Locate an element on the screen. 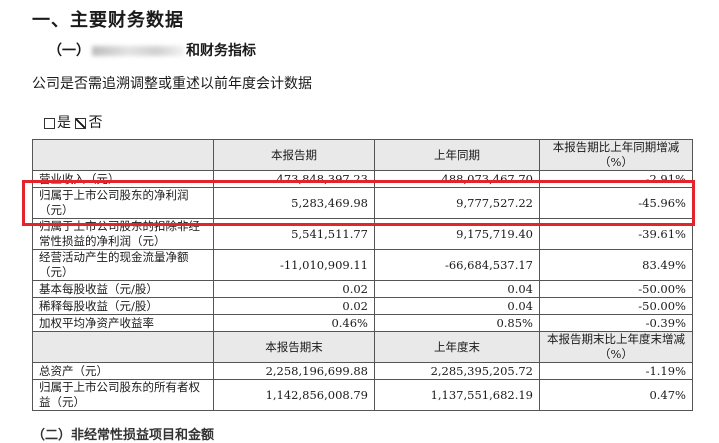 This screenshot has height=443, width=719. row-label: 基本每股收益（元/股） is located at coordinates (123, 289).